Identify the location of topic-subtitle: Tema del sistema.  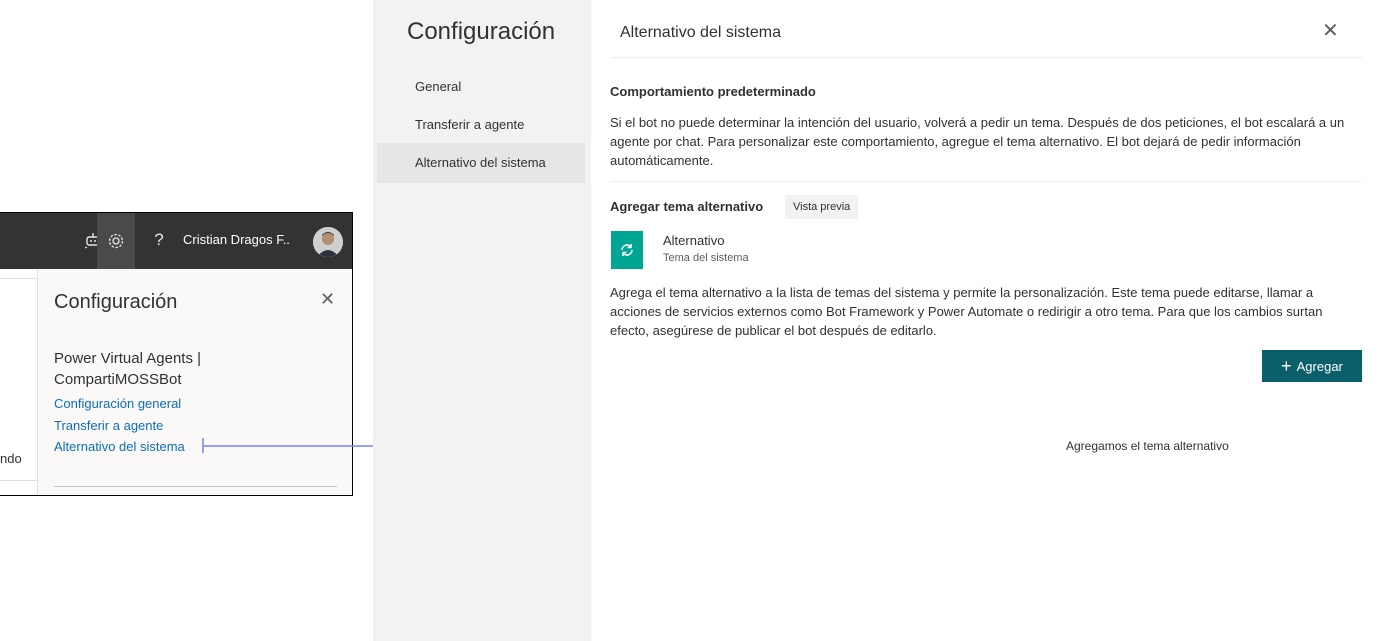
(706, 258).